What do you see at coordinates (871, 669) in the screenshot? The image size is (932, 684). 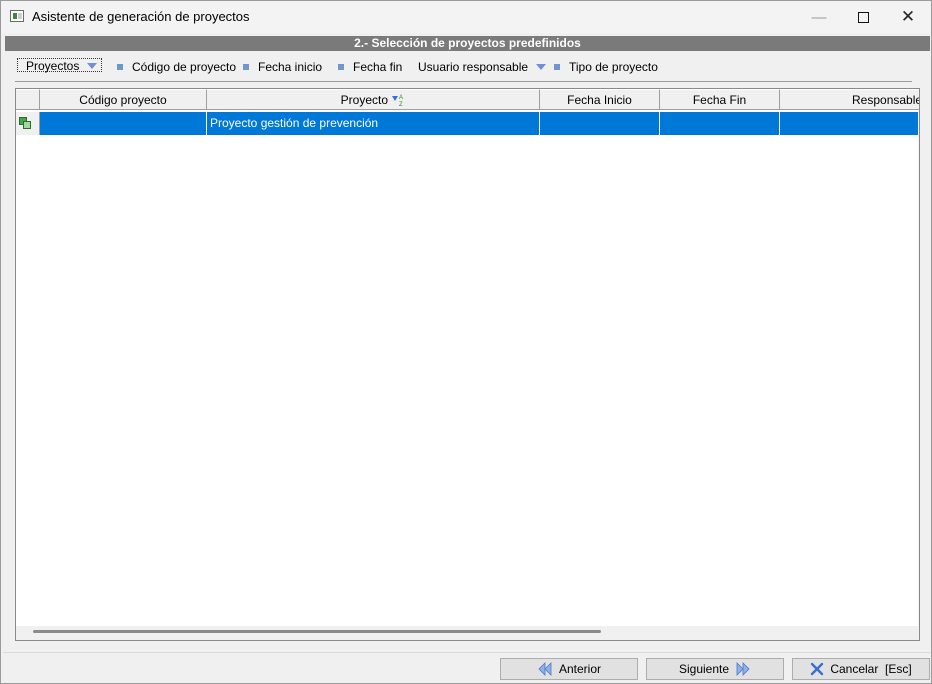 I see `cancel-label: Cancelar [Esc]` at bounding box center [871, 669].